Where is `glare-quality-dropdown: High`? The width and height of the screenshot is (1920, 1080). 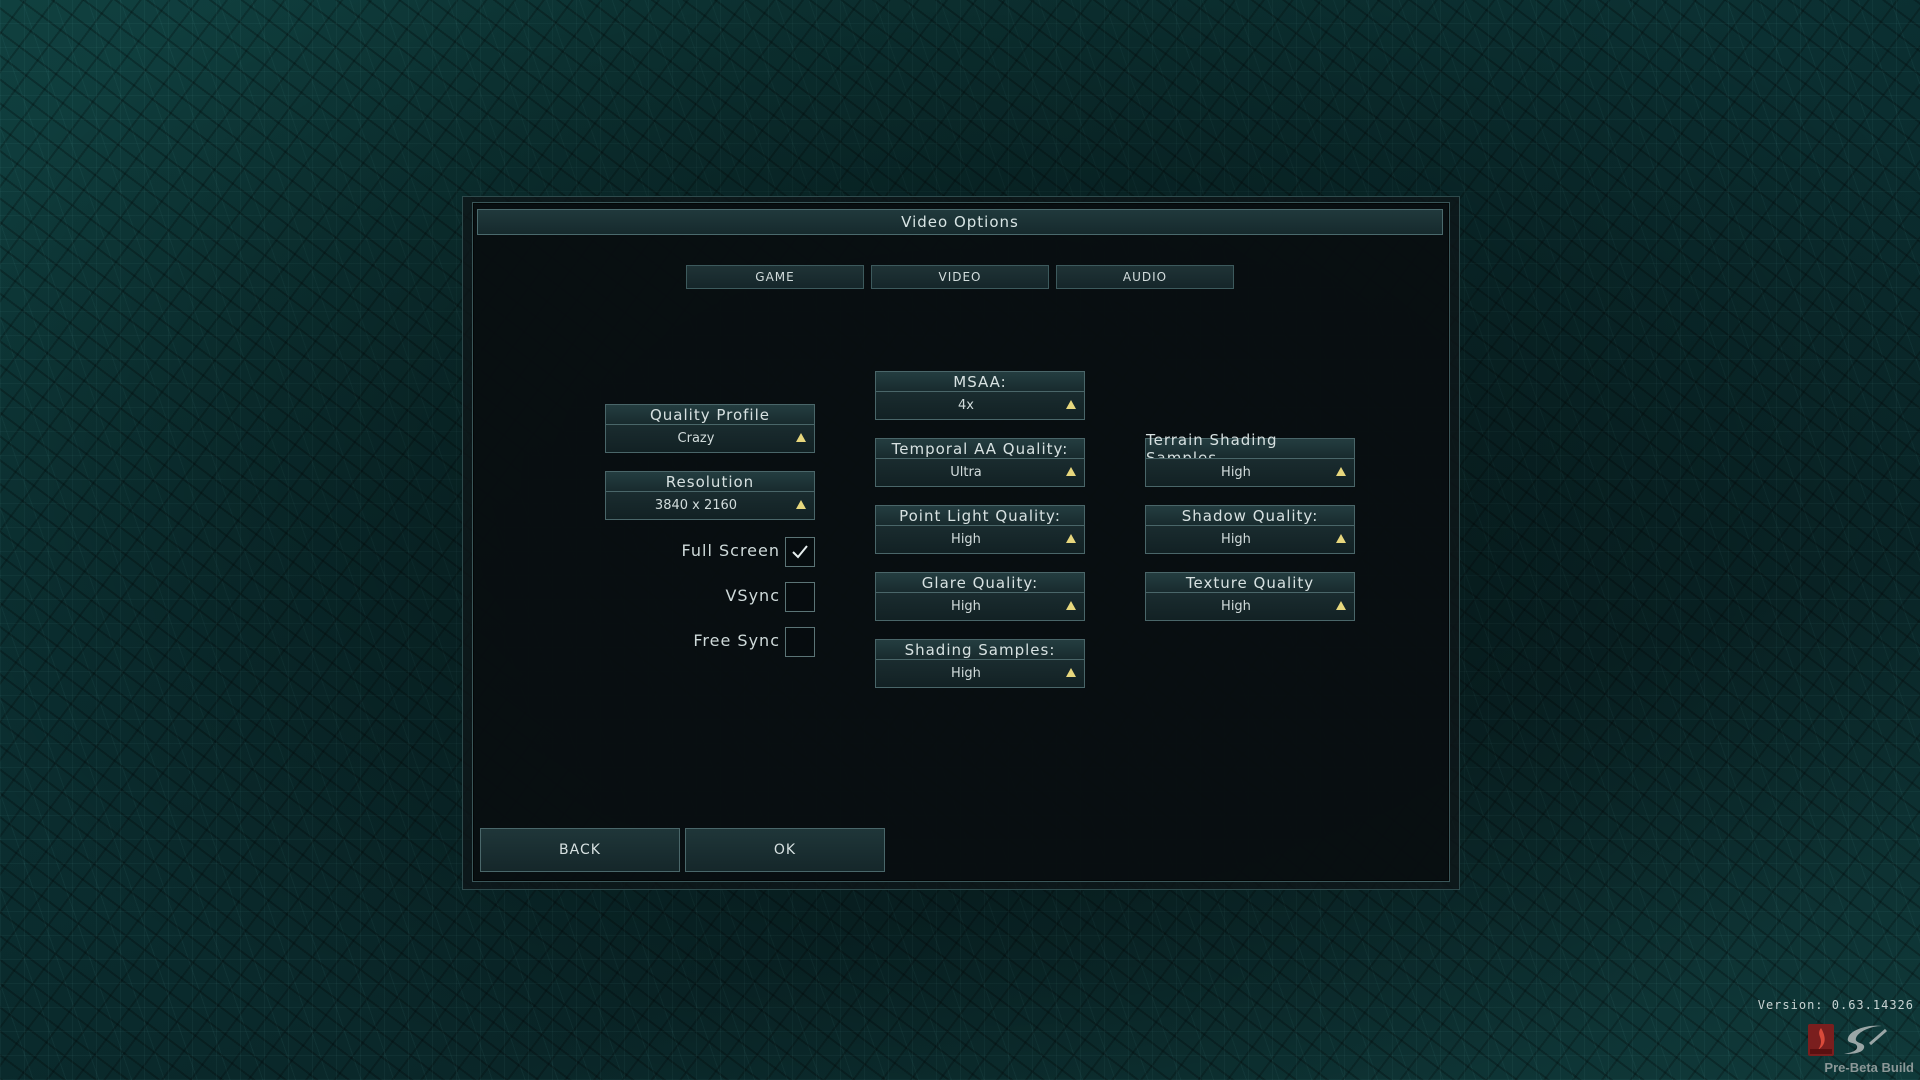 glare-quality-dropdown: High is located at coordinates (980, 606).